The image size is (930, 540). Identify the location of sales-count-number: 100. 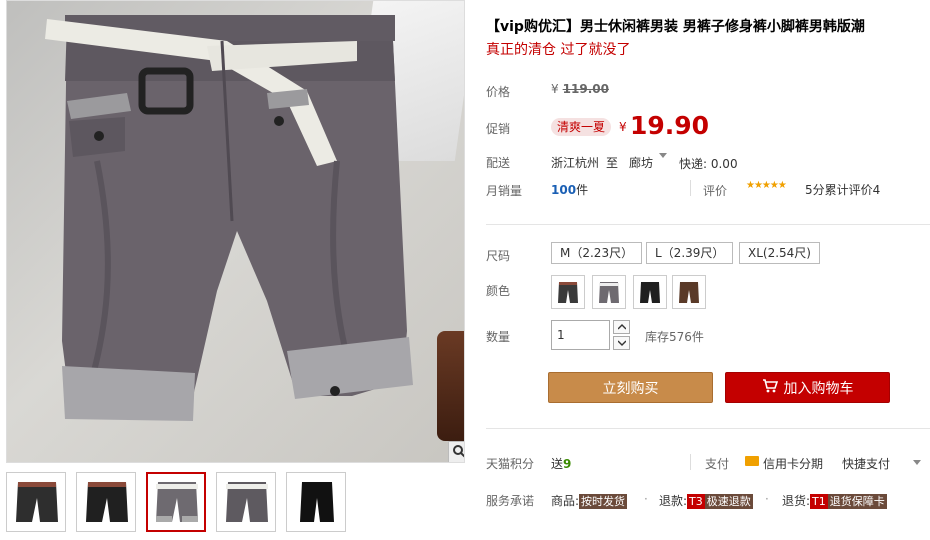
(564, 190).